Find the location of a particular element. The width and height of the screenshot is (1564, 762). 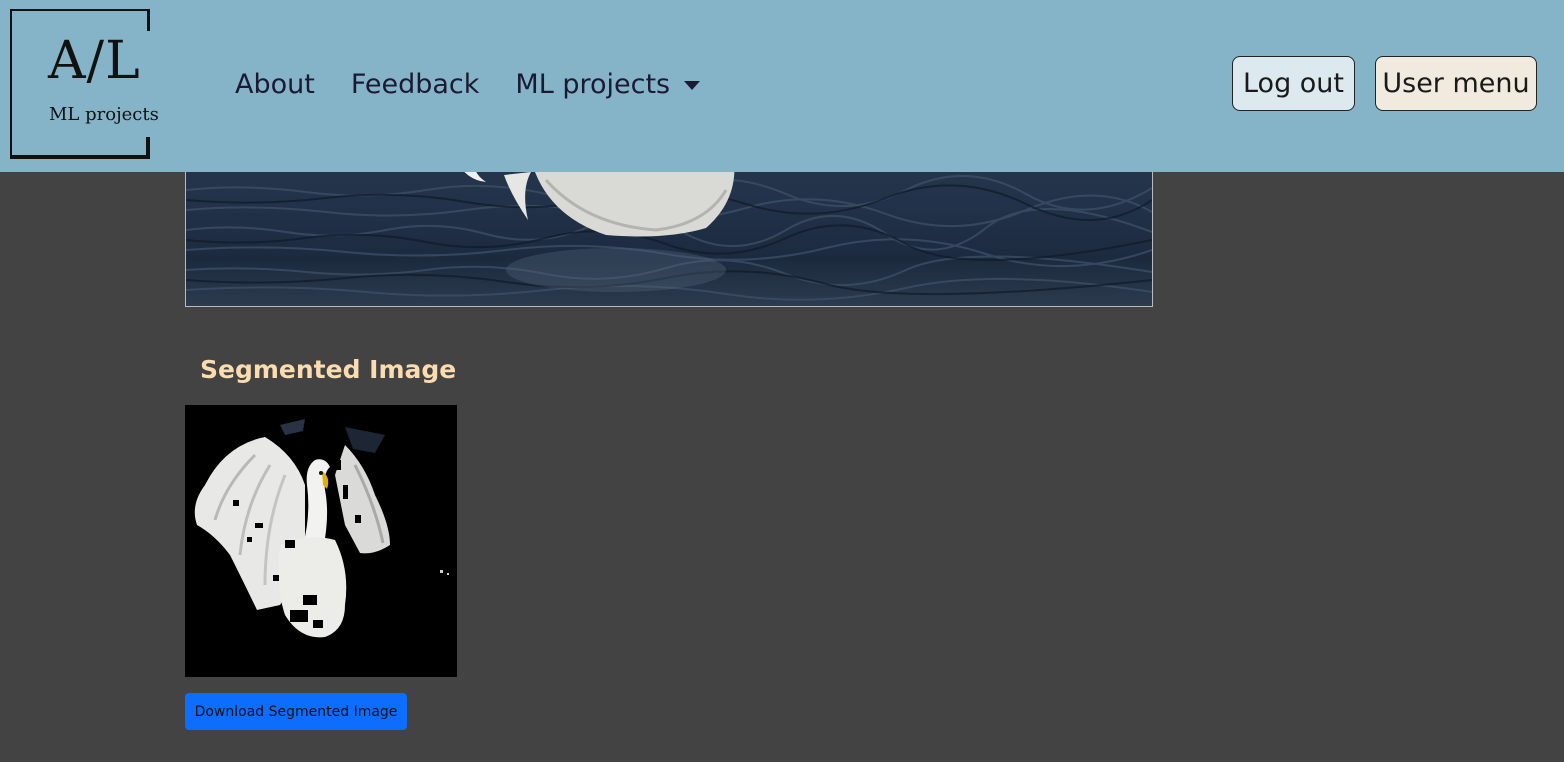

caret-down-icon is located at coordinates (692, 85).